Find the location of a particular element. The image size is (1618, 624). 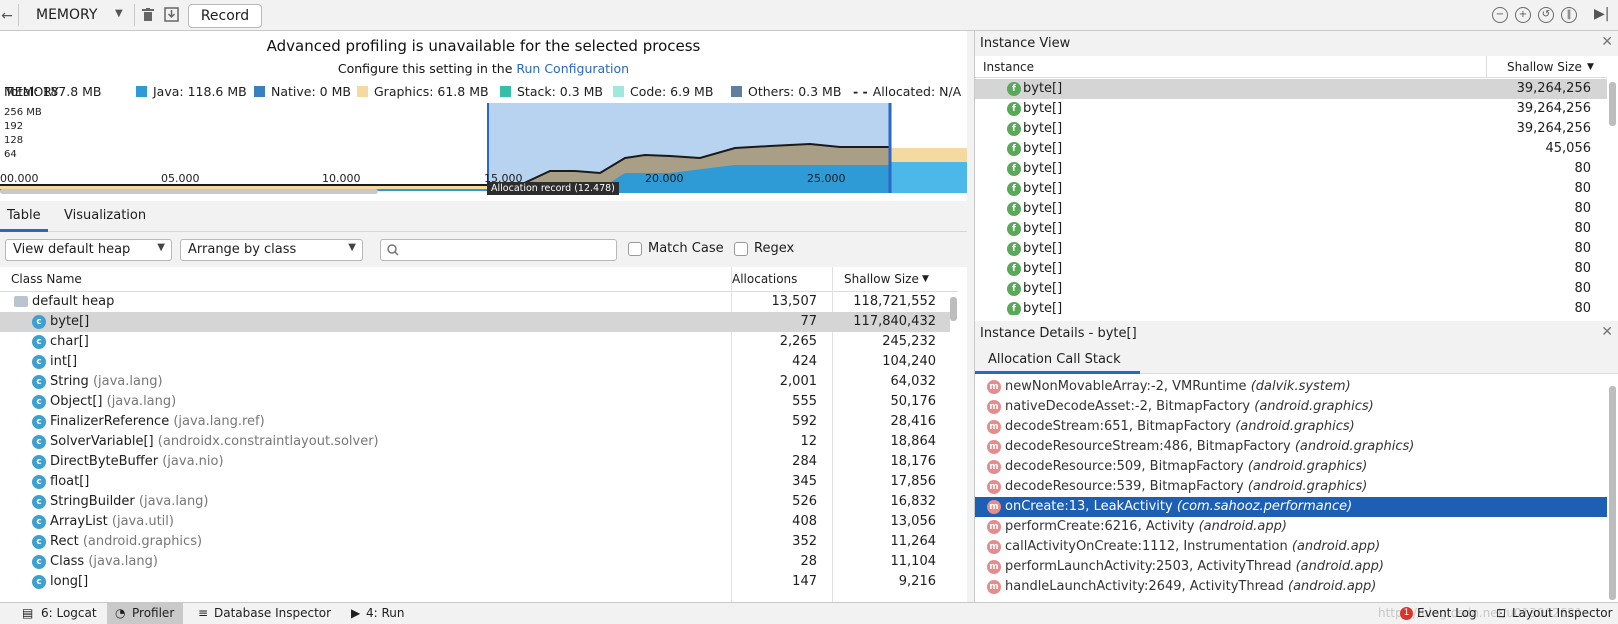

col-instance: Instance is located at coordinates (1008, 67).